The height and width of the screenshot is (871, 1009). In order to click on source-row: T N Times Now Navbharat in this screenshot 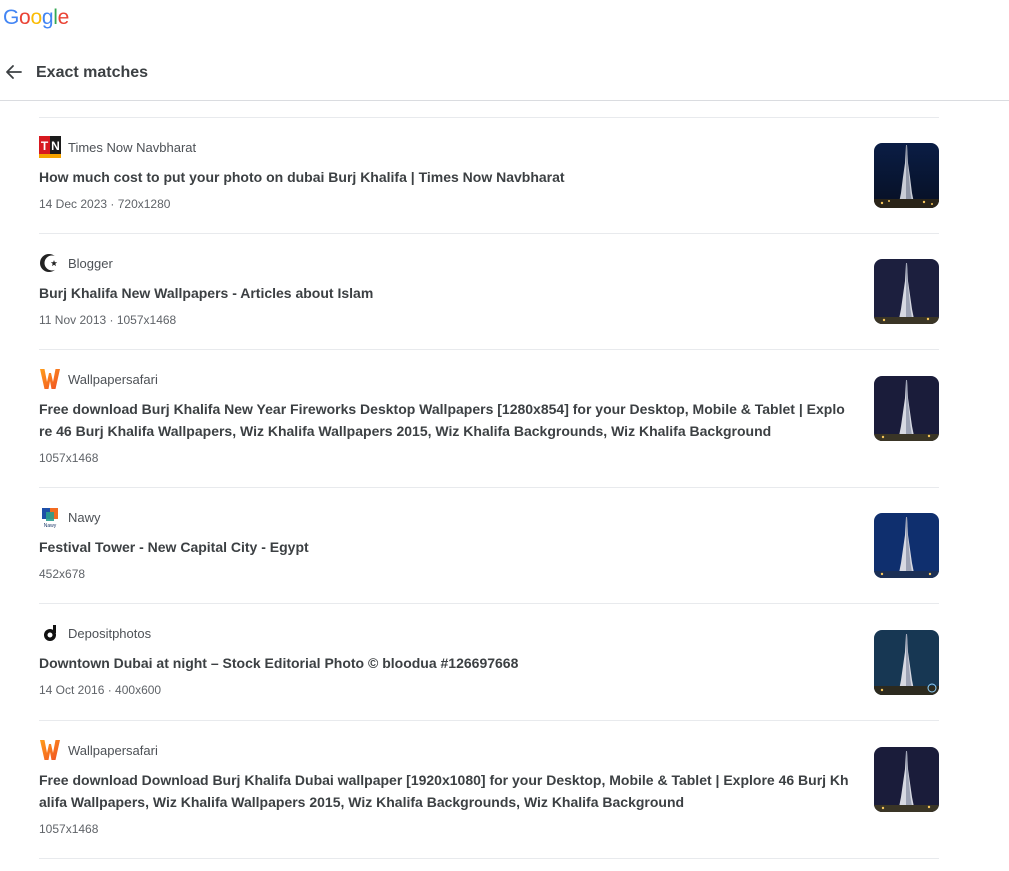, I will do `click(444, 147)`.